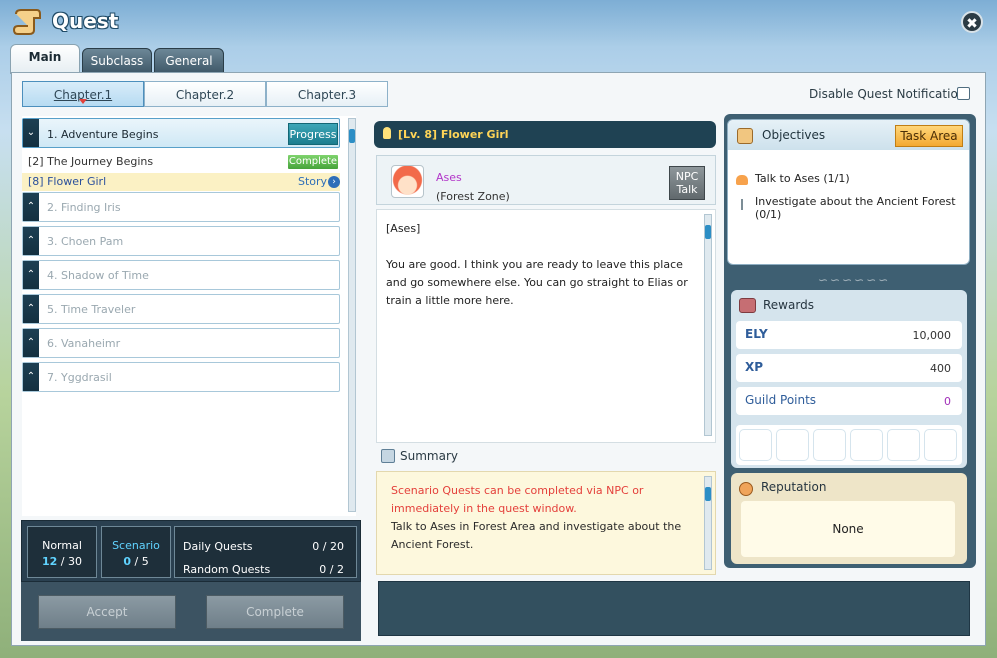 This screenshot has height=658, width=997. Describe the element at coordinates (929, 136) in the screenshot. I see `task-area-button: Task Area` at that location.